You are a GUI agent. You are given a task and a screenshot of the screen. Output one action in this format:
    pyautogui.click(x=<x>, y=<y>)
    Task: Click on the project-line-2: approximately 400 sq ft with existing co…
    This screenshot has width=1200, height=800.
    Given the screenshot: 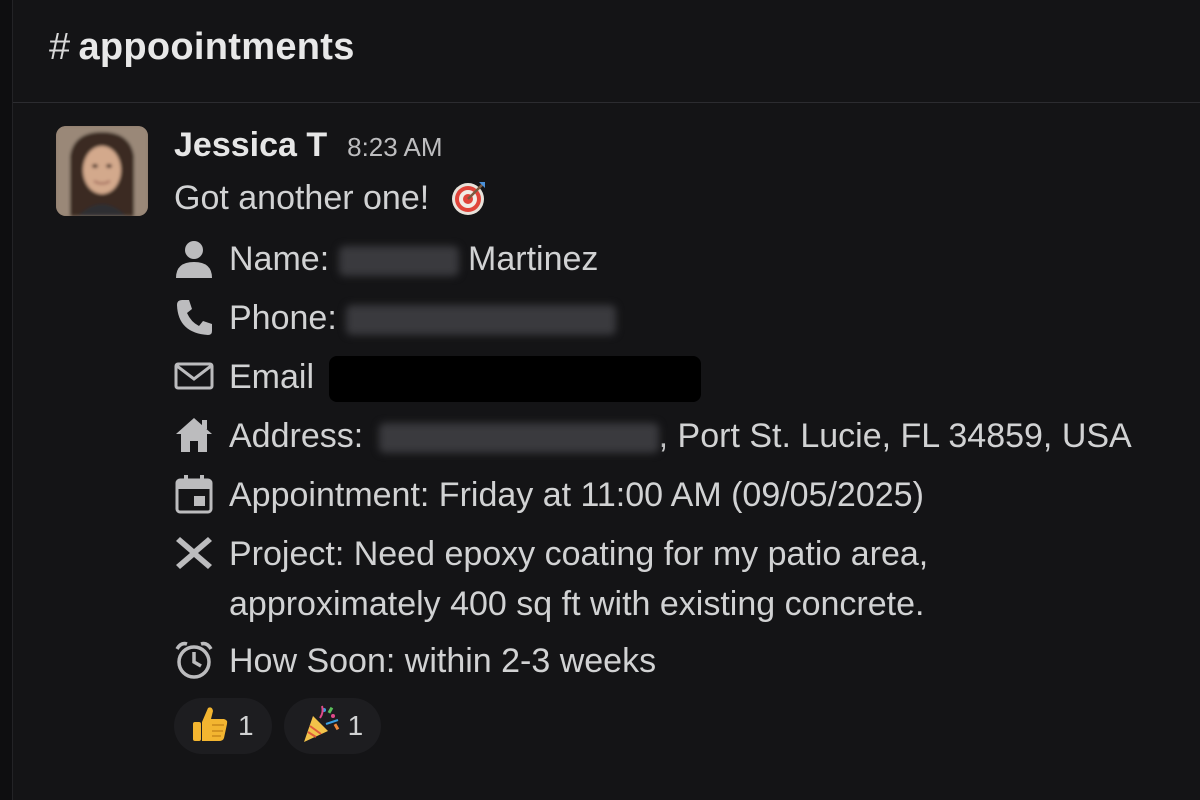 What is the action you would take?
    pyautogui.click(x=577, y=604)
    